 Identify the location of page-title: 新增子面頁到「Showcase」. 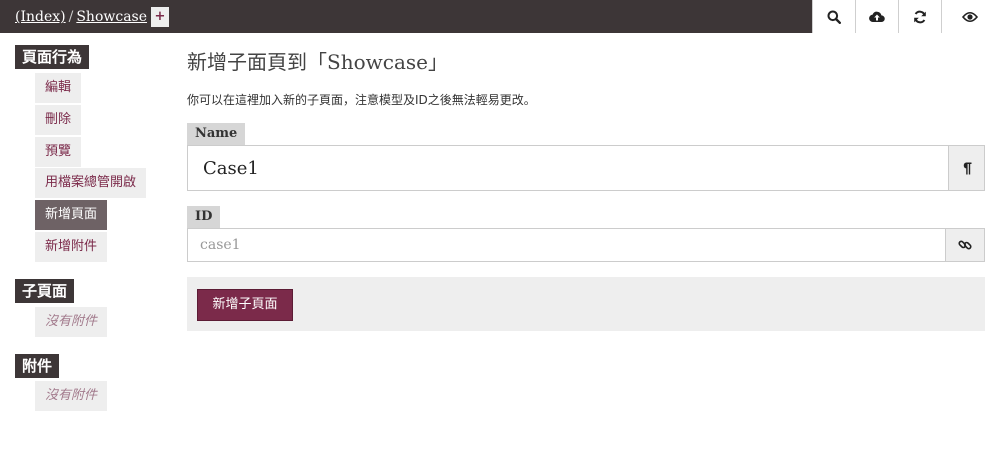
(317, 62).